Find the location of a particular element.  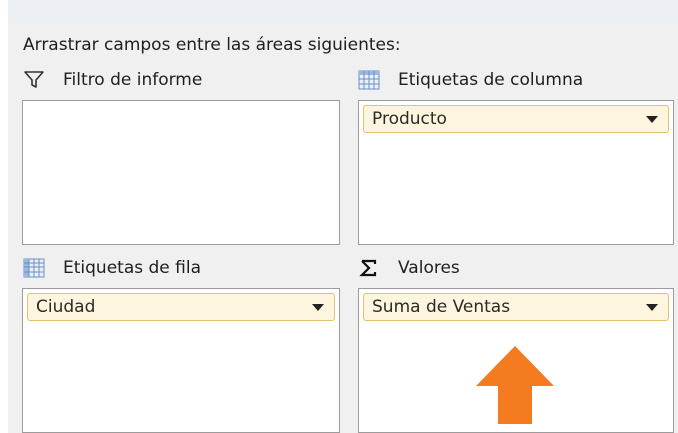

field-producto: Producto is located at coordinates (516, 119).